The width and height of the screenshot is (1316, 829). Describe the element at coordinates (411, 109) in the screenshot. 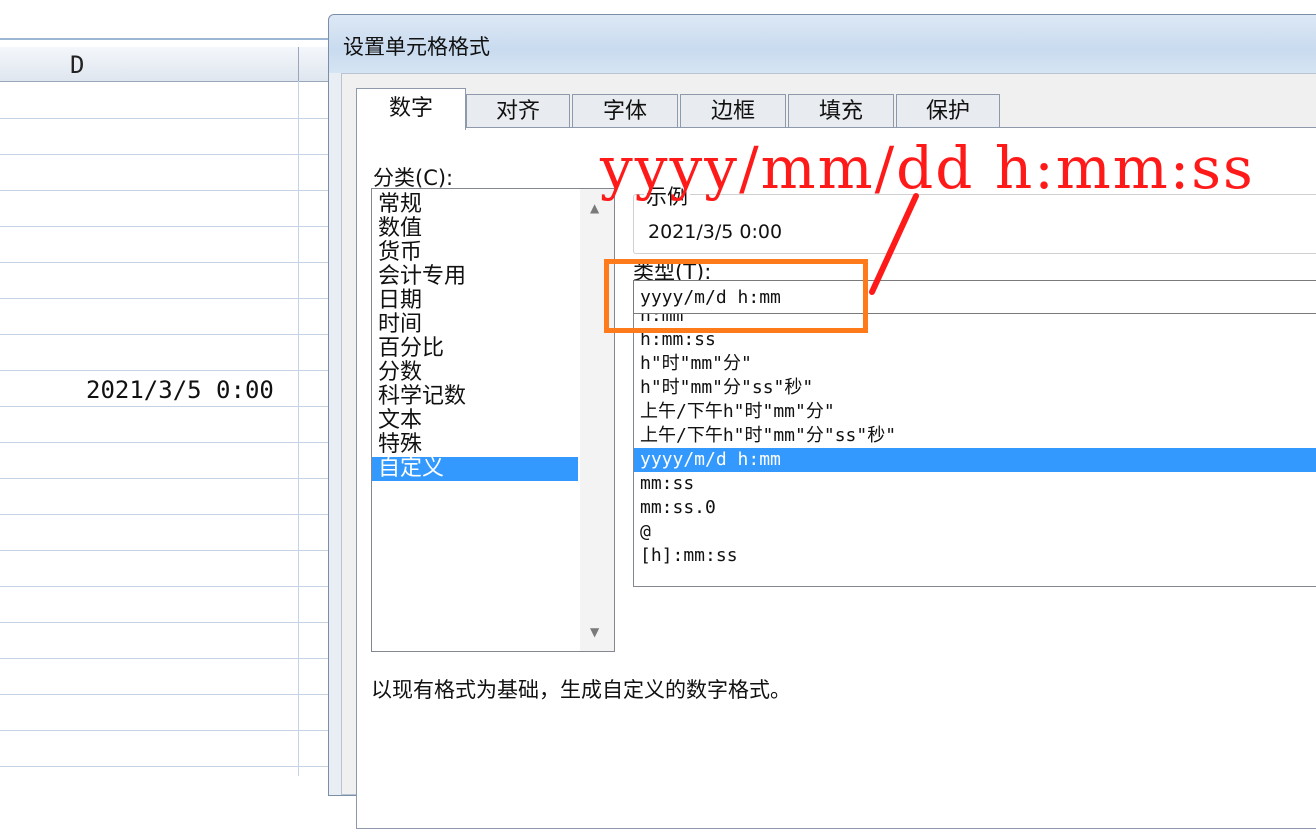

I see `tab-number: 数字` at that location.